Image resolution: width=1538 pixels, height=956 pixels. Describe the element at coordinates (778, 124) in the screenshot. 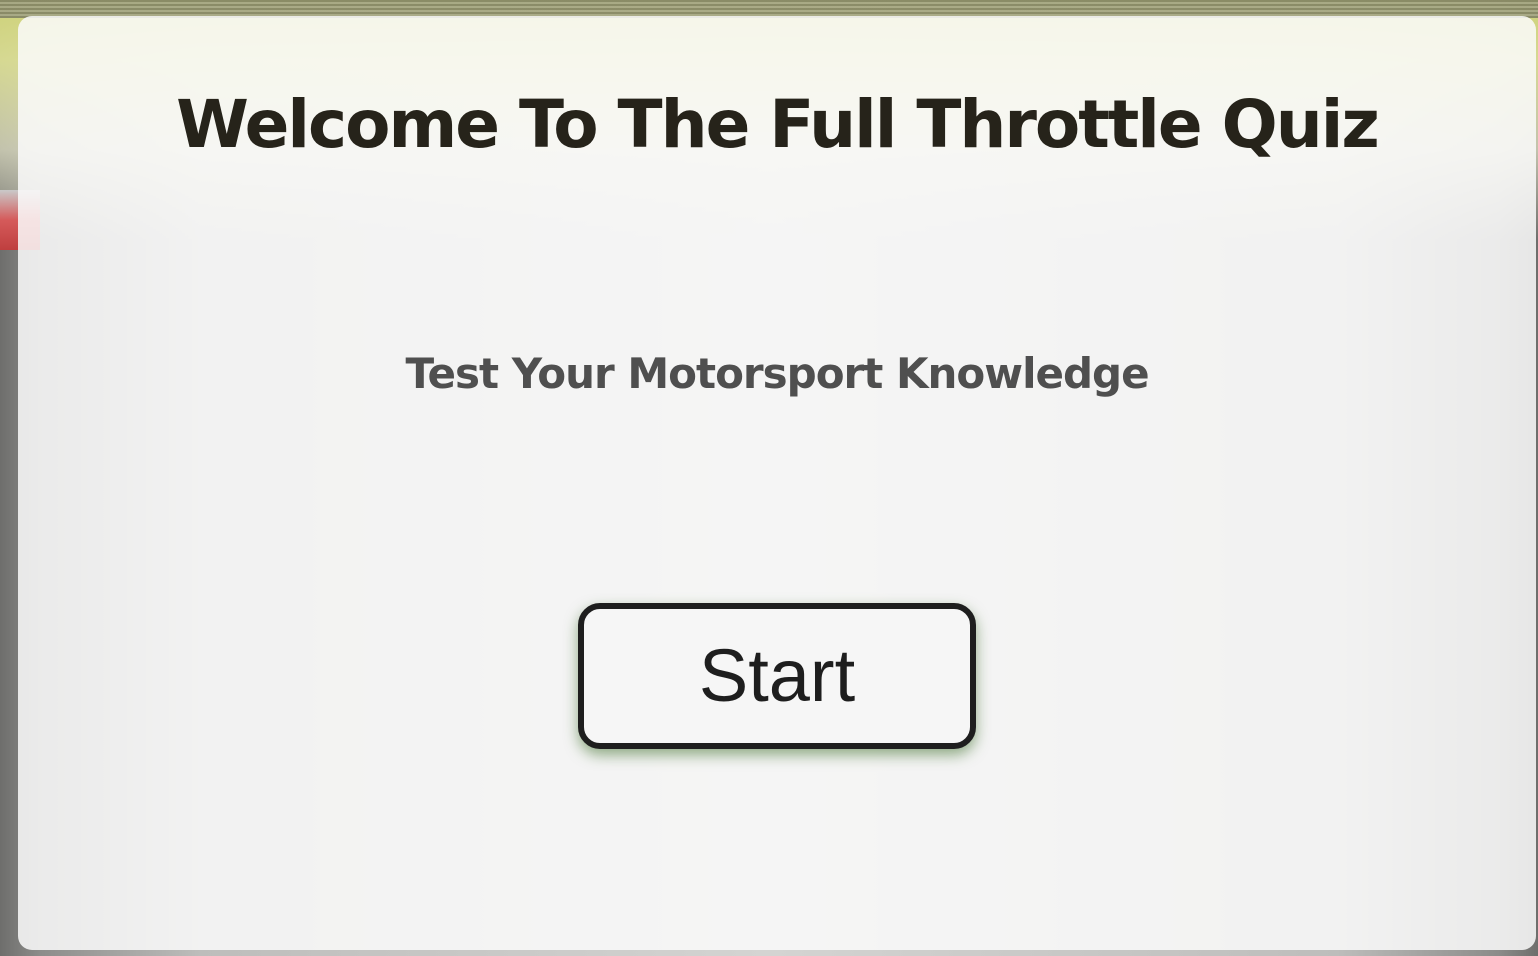

I see `page-title: Welcome To The Full Throttle Quiz` at that location.